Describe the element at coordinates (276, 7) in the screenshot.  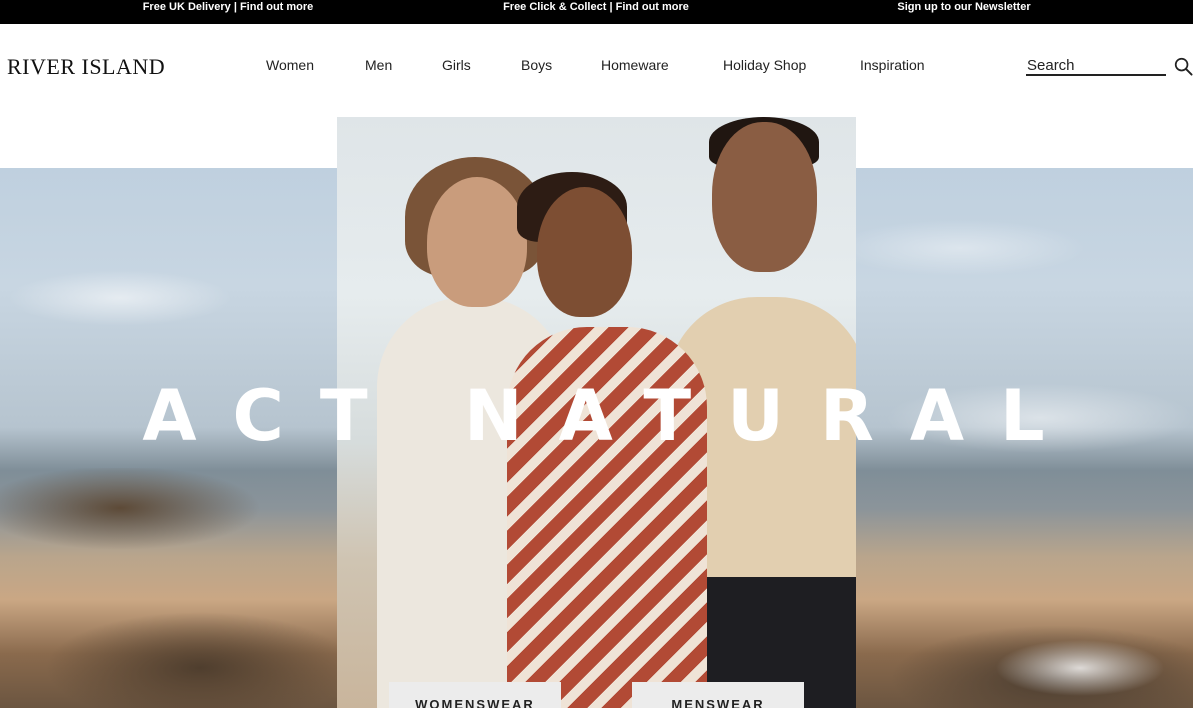
I see `promo-delivery-link: Find out more` at that location.